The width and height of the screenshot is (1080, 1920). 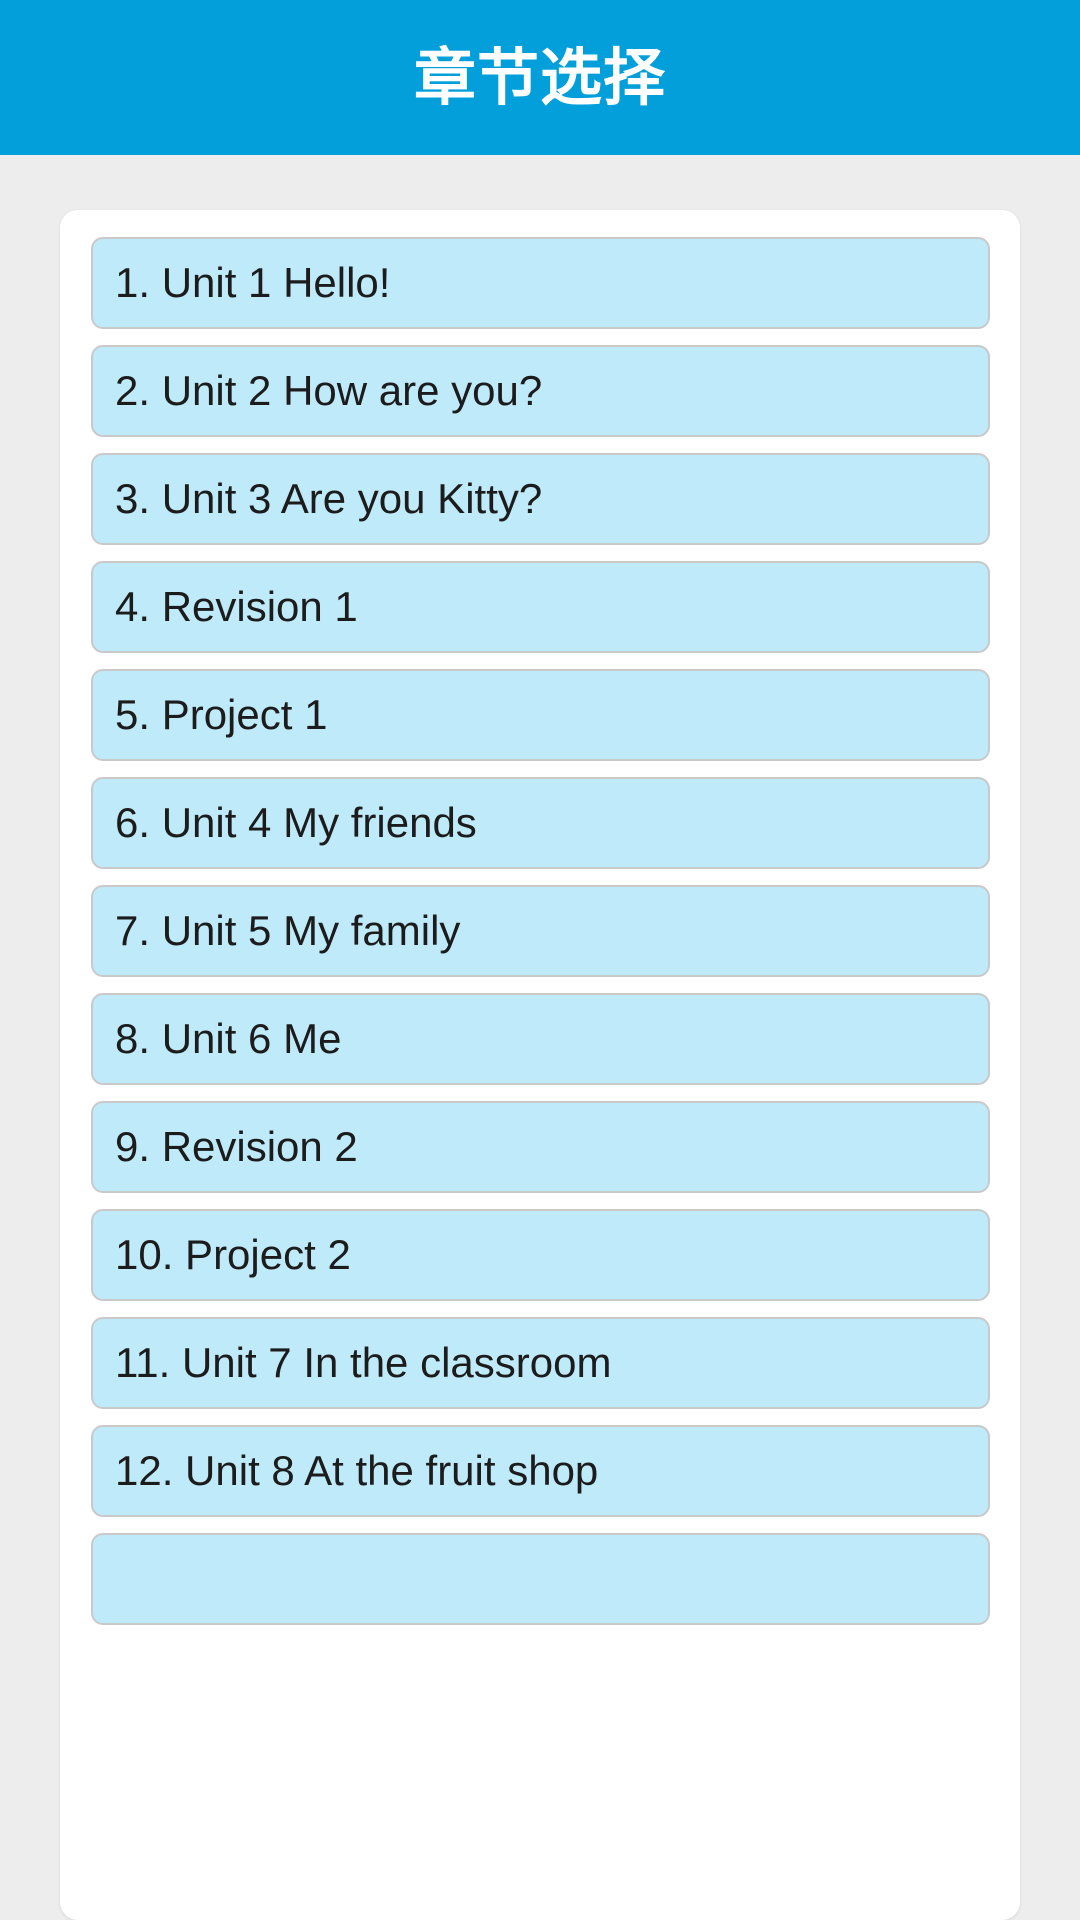 What do you see at coordinates (540, 1363) in the screenshot?
I see `chapter-item-11: 11. Unit 7 In the classroom` at bounding box center [540, 1363].